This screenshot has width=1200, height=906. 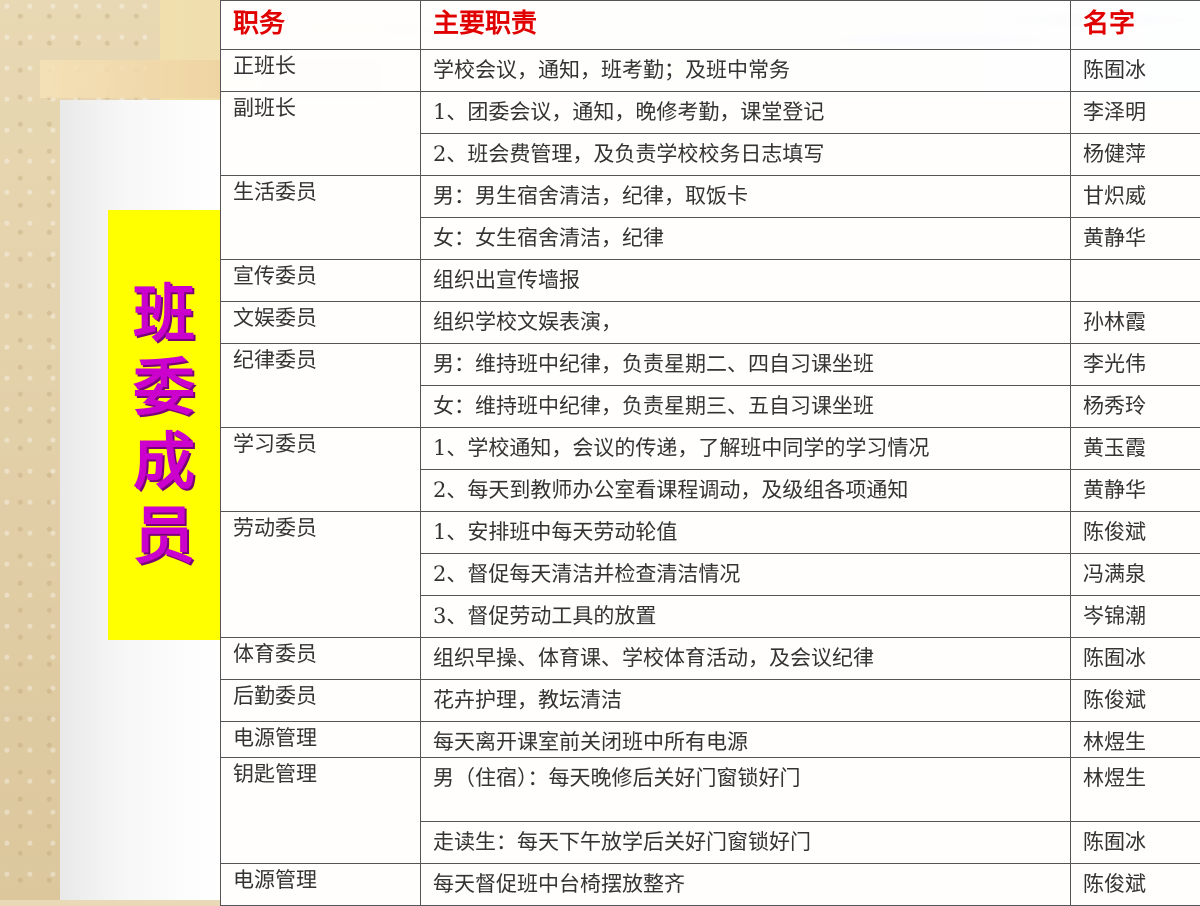 I want to click on role-cell: 纪律委员, so click(x=321, y=386).